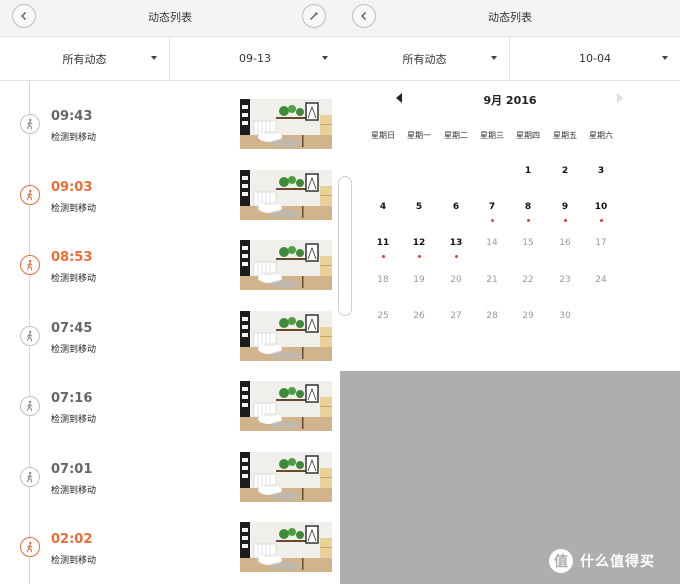  I want to click on calendar-day: 1, so click(528, 171).